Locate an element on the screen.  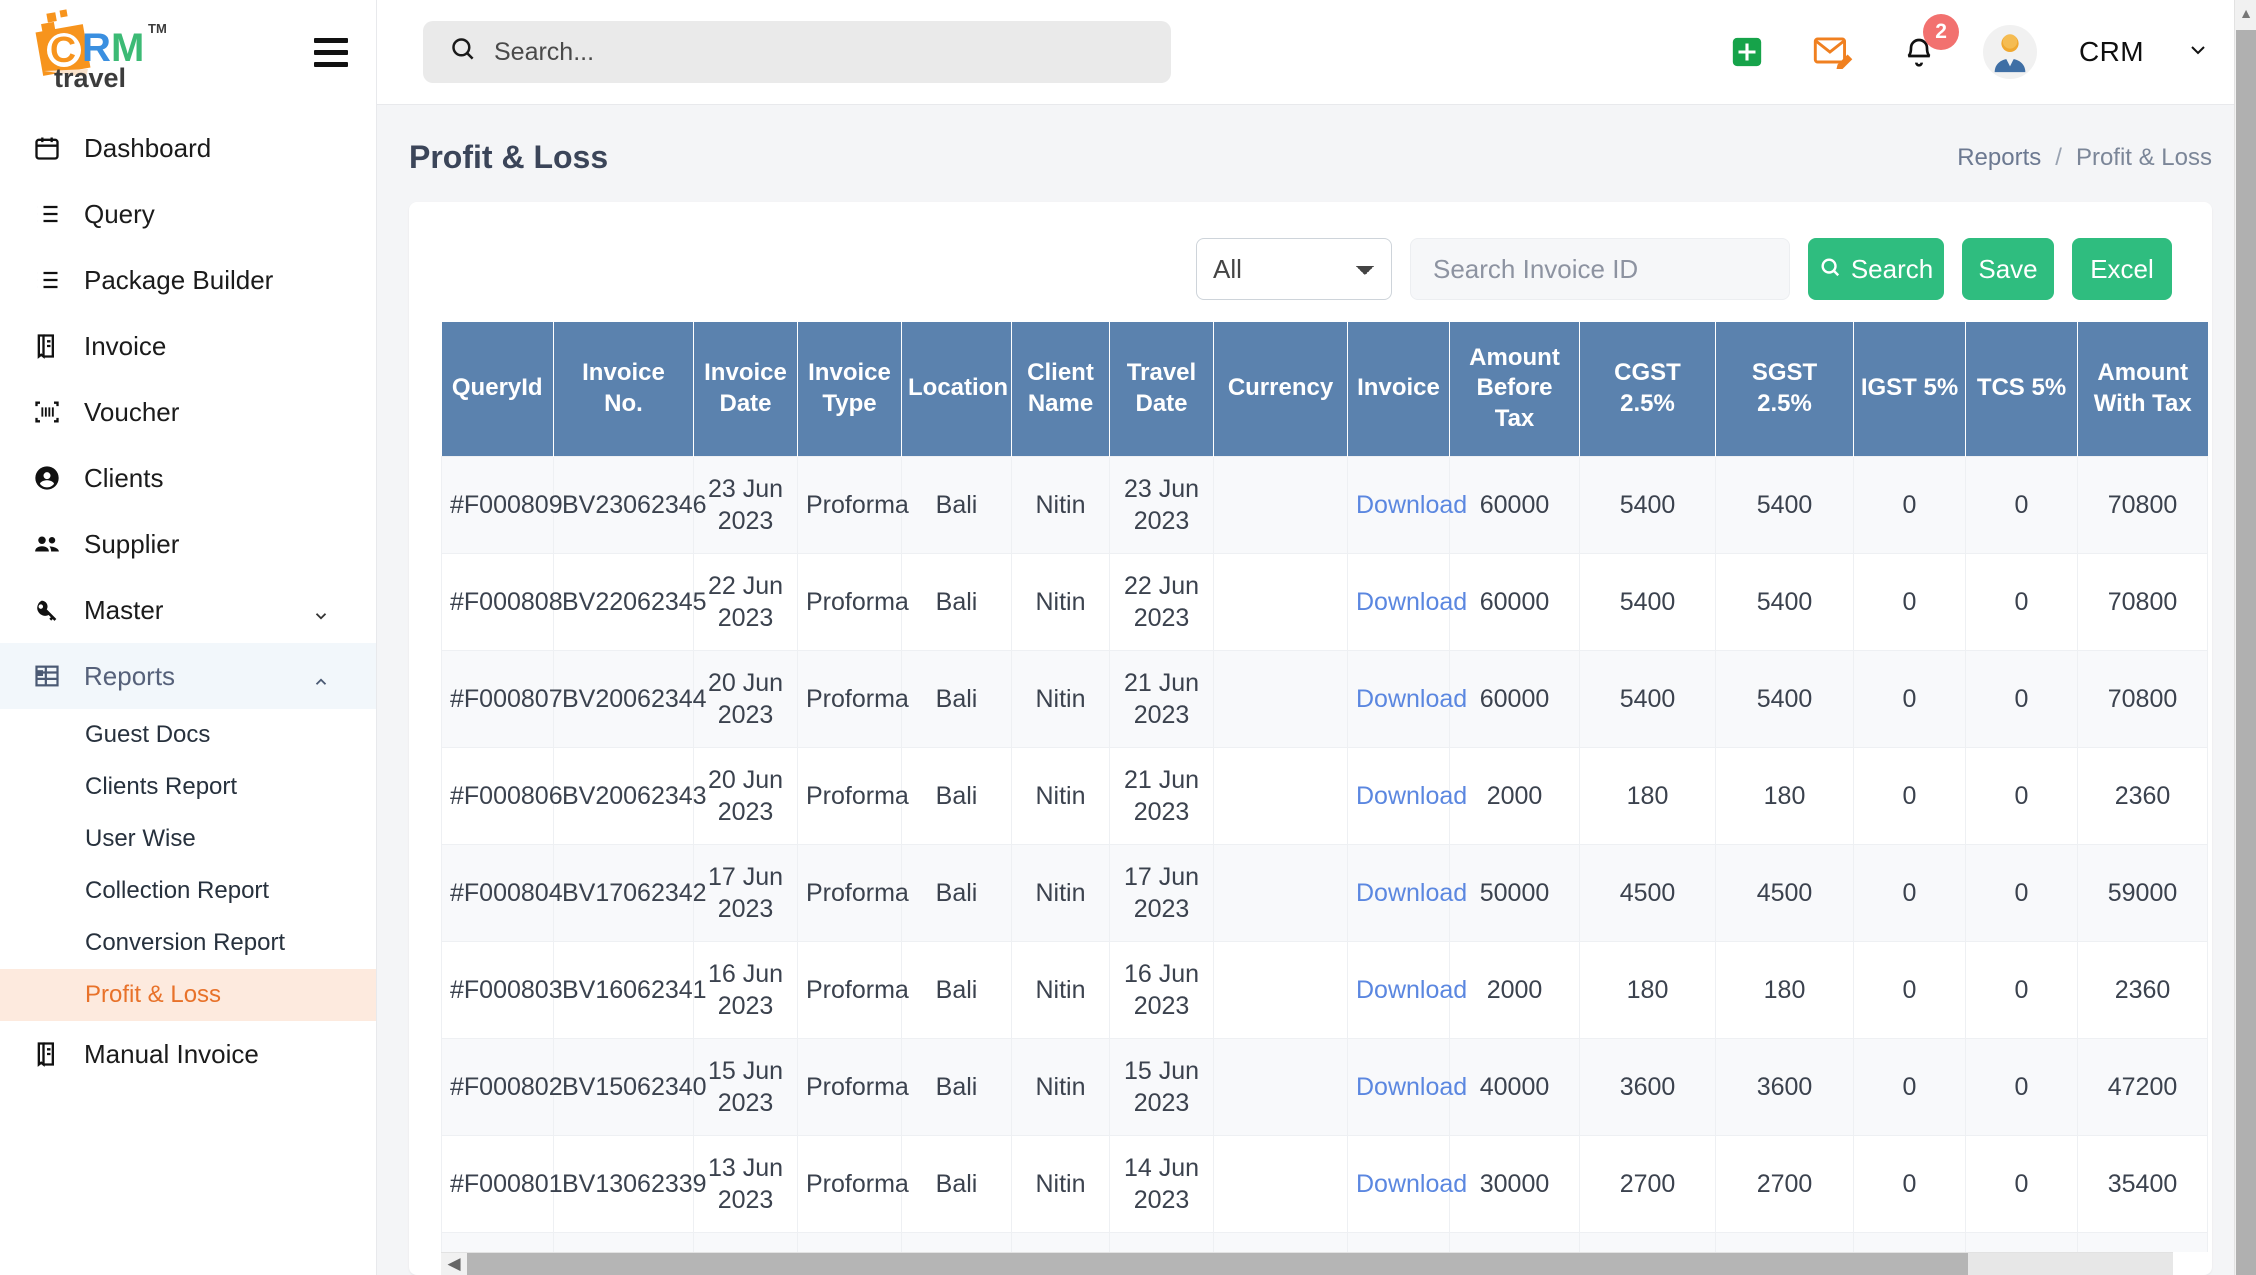
sidebar-subitem-guest-docs: Guest Docs is located at coordinates (188, 735).